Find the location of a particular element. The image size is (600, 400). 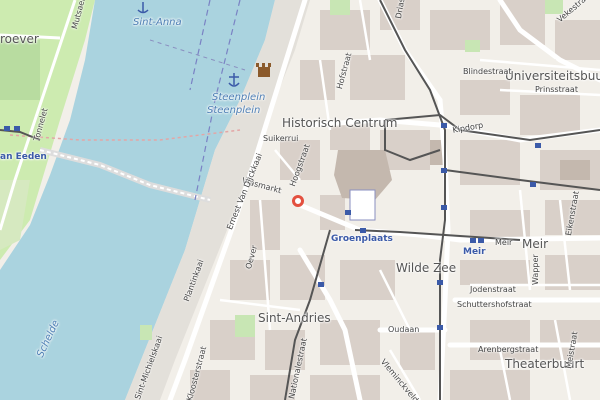

label-meir: Meir is located at coordinates (504, 242).